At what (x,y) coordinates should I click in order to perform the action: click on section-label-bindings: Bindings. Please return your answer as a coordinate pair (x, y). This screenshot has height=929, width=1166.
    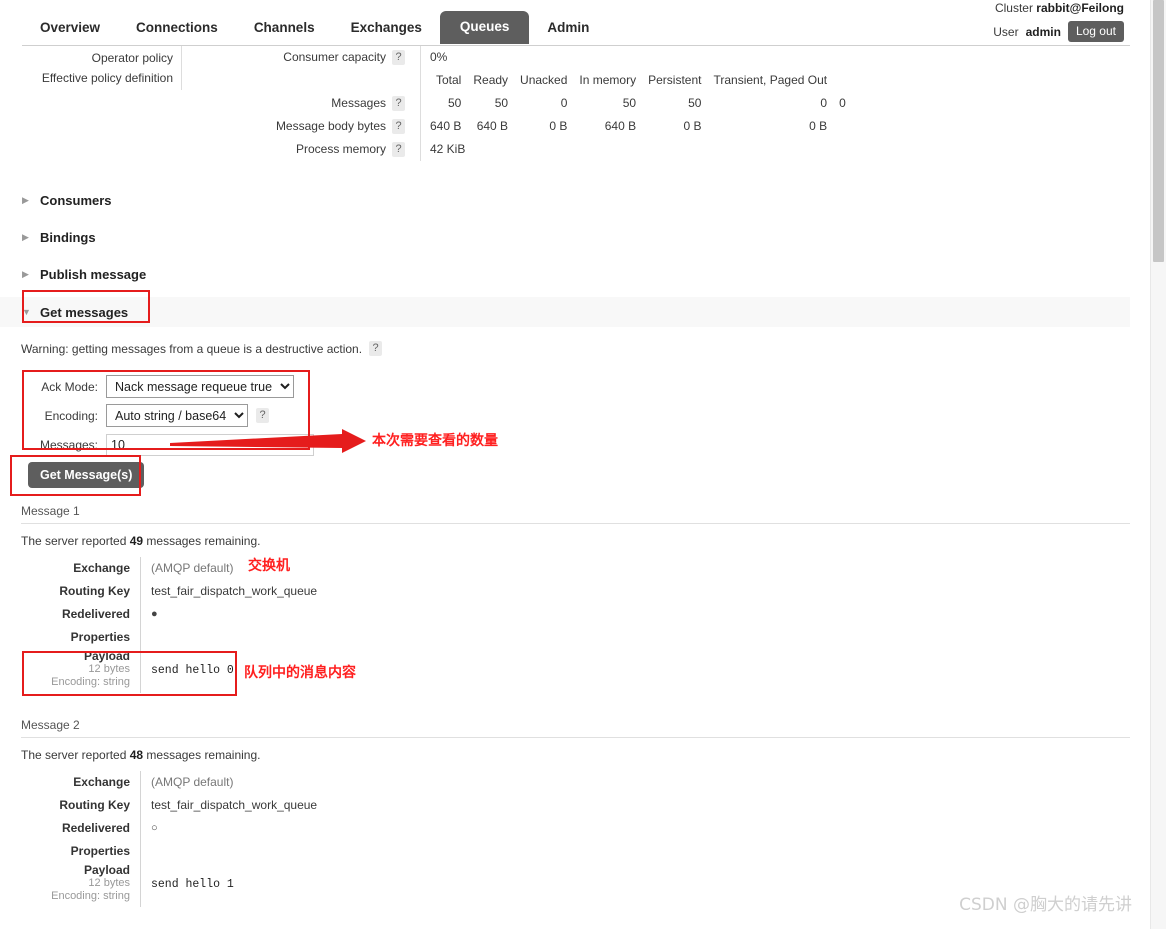
    Looking at the image, I should click on (68, 237).